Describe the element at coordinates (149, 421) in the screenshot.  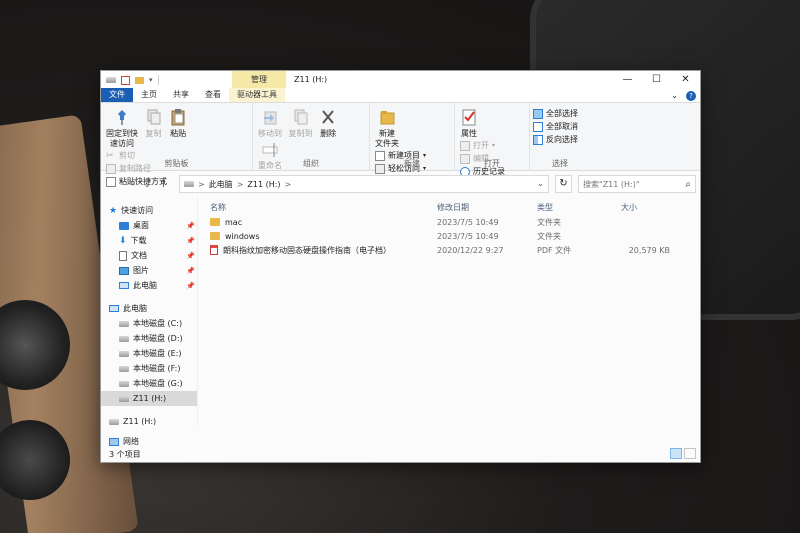
I see `nav-drive-h-root: Z11 (H:)` at that location.